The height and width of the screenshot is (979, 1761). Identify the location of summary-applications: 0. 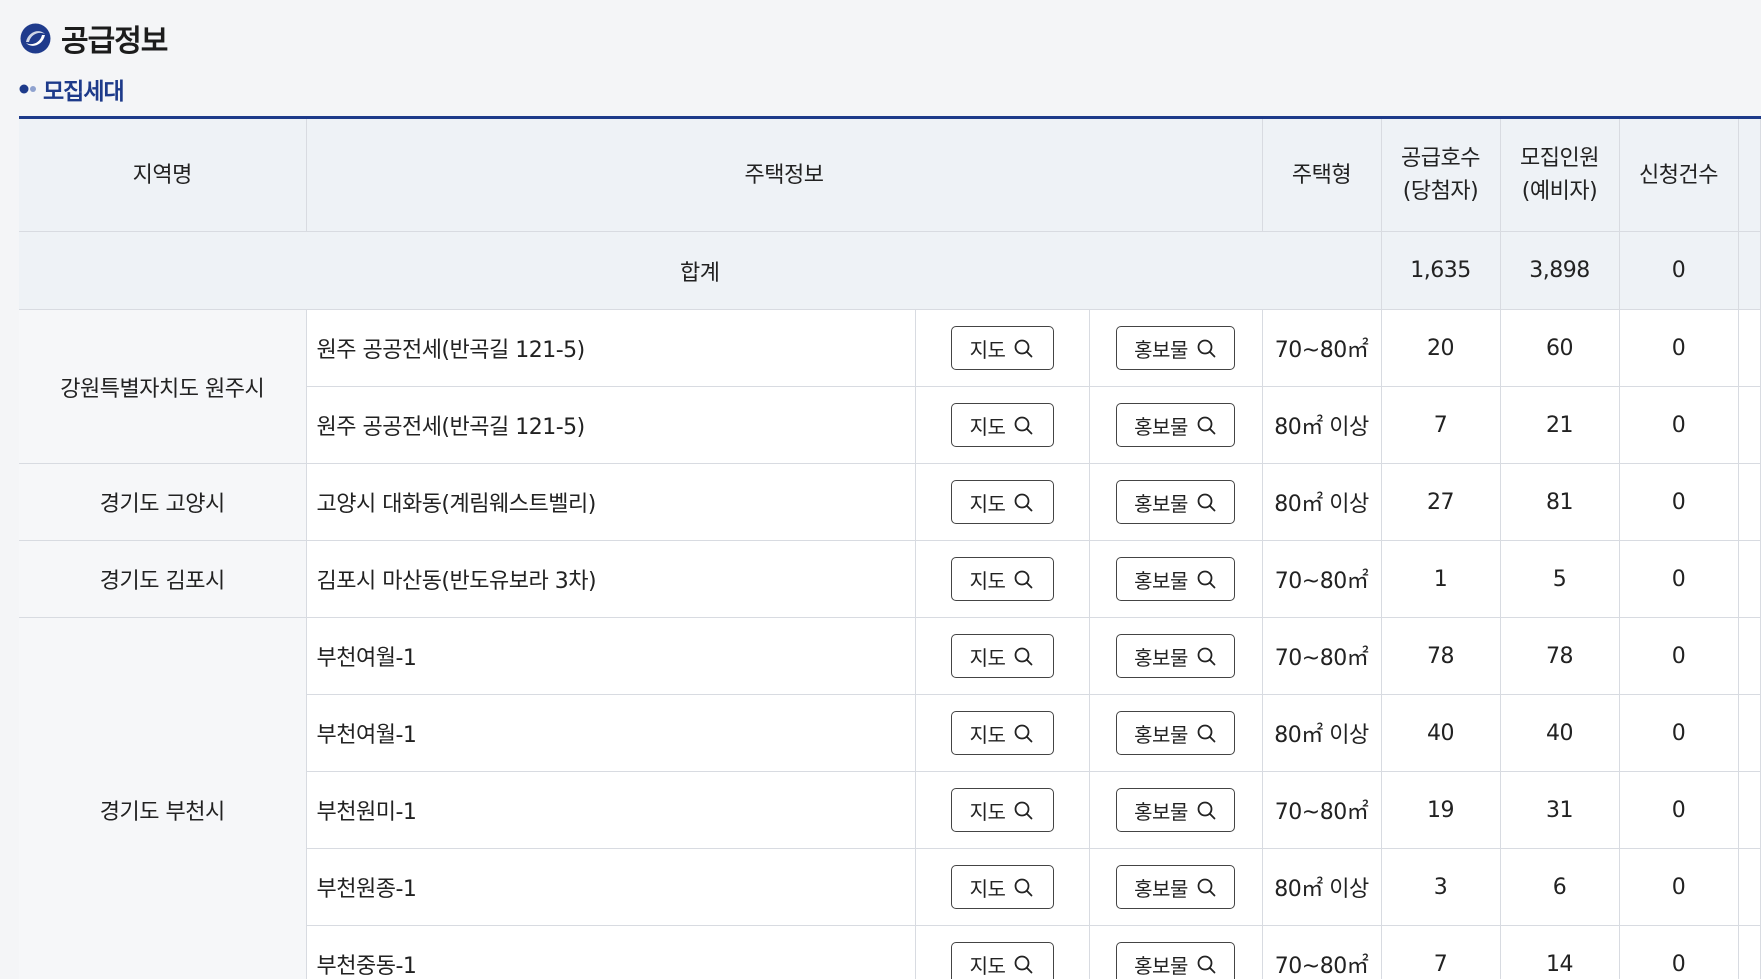
(1678, 271).